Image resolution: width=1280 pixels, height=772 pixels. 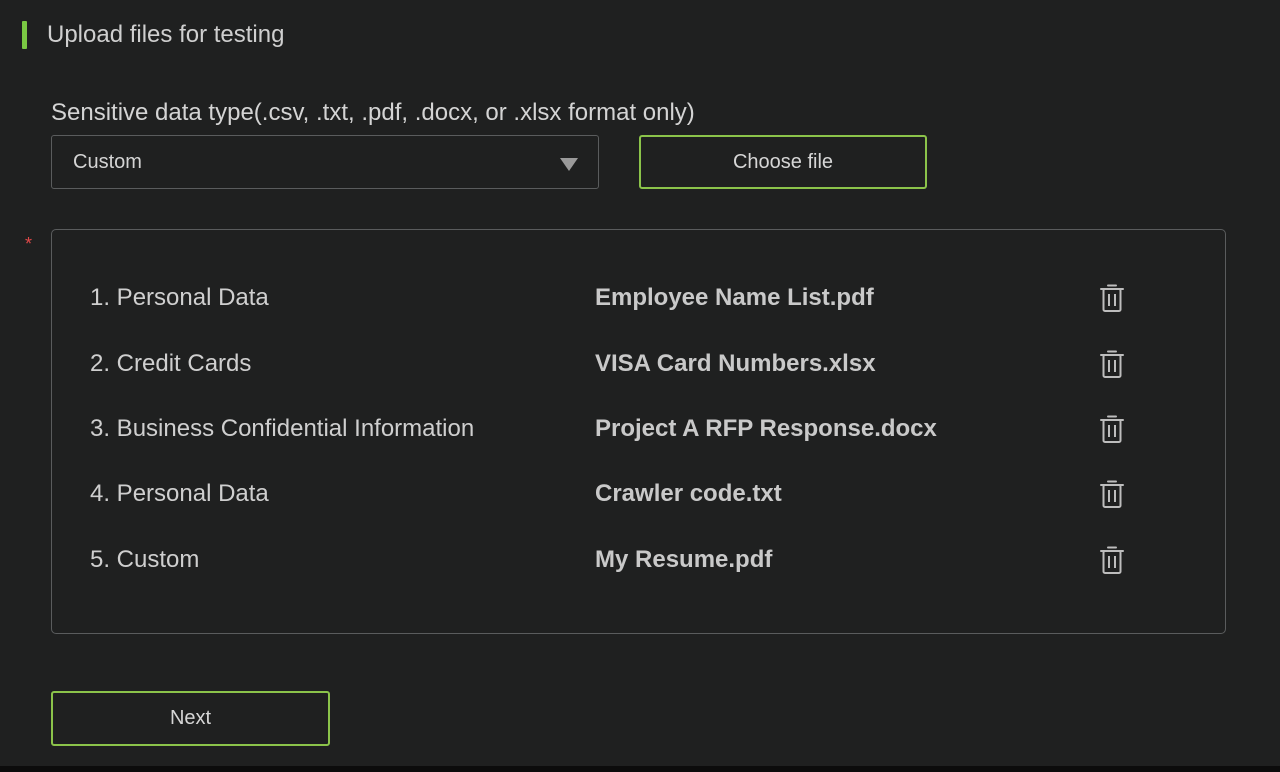 What do you see at coordinates (282, 428) in the screenshot?
I see `file-type-label: 3. Business Confidential Information` at bounding box center [282, 428].